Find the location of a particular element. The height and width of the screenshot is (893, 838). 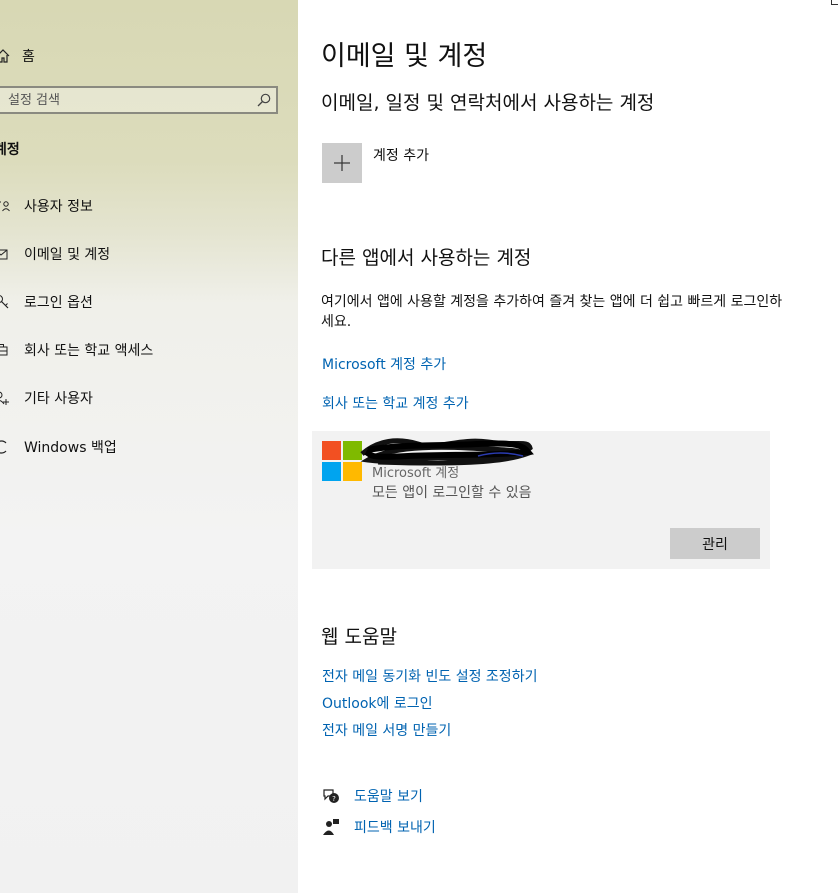

other-apps-heading: 다른 앱에서 사용하는 계정 is located at coordinates (426, 258).